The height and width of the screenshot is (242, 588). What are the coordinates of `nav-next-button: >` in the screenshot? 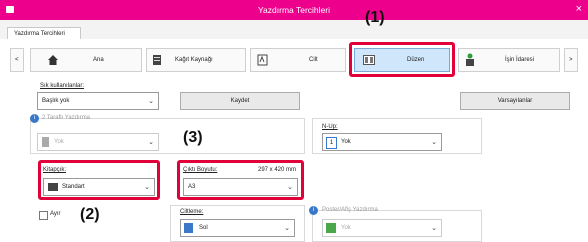 It's located at (571, 60).